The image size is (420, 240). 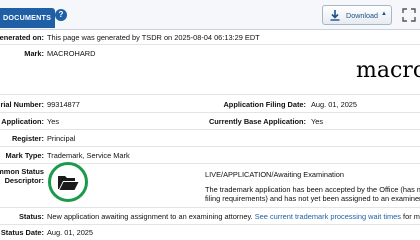 I want to click on chevron-up-icon: ▲, so click(x=384, y=14).